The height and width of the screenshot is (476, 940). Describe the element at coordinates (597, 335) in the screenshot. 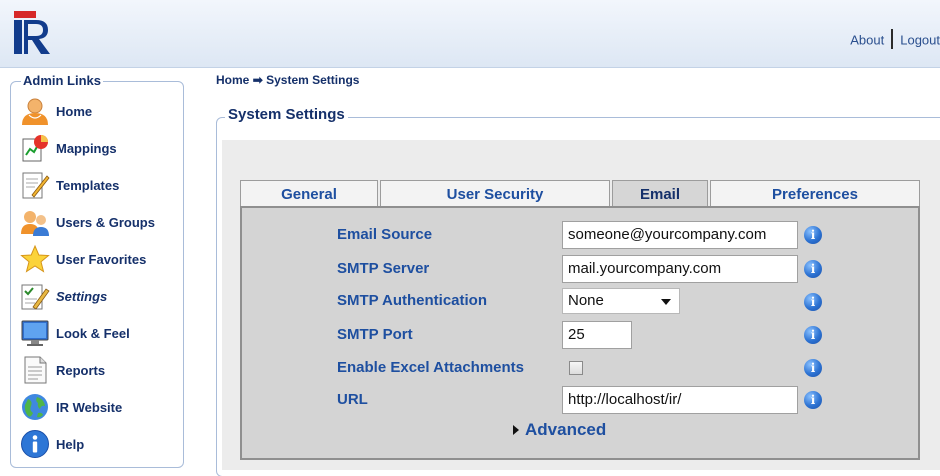

I see `smtp-port-input: 25` at that location.